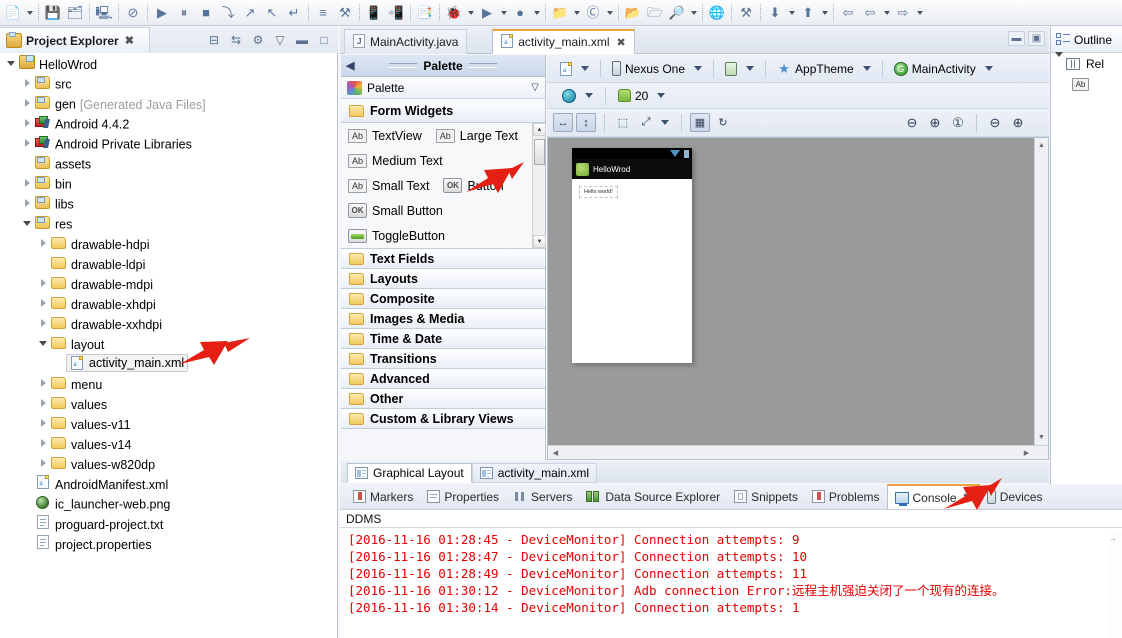  Describe the element at coordinates (848, 13) in the screenshot. I see `back-icon: ⇦` at that location.